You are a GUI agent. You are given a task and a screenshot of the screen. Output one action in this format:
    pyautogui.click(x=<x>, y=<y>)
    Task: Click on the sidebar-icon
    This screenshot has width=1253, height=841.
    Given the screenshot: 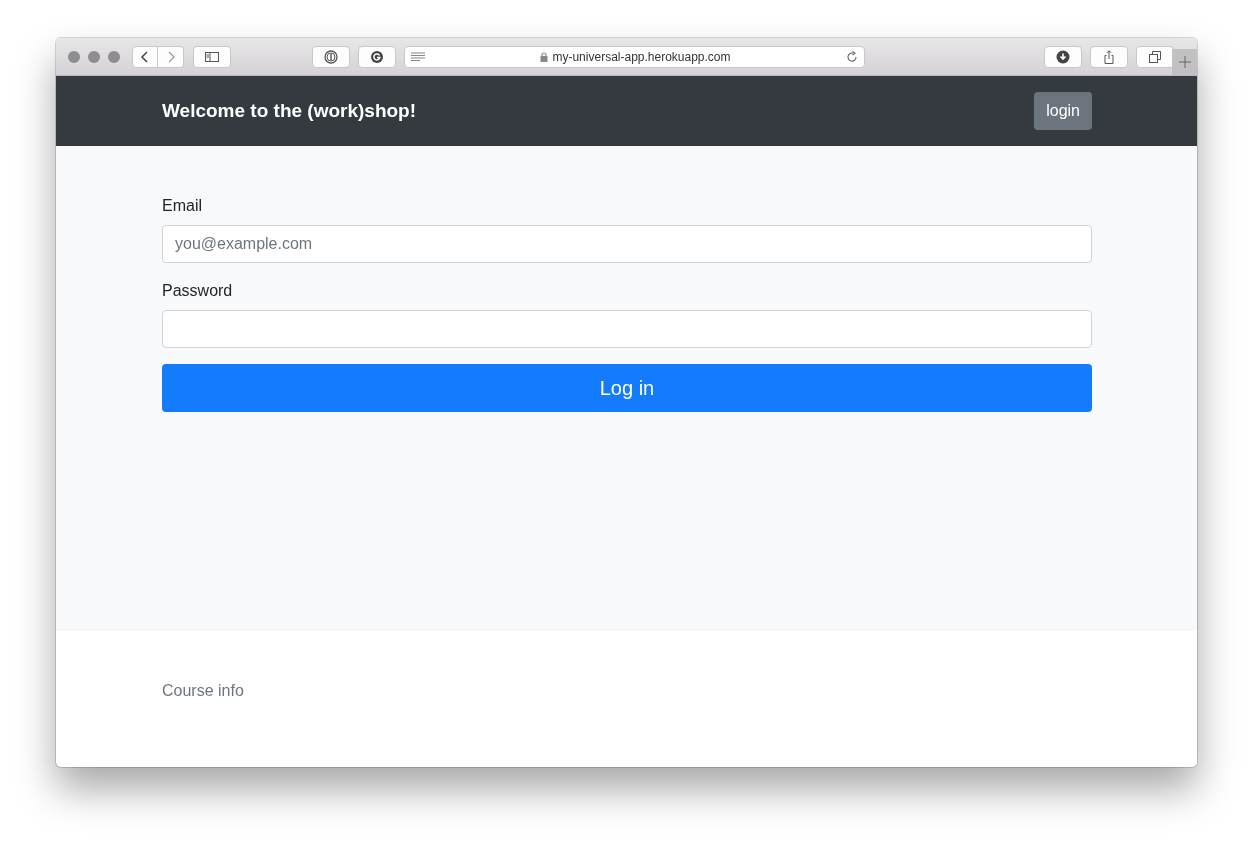 What is the action you would take?
    pyautogui.click(x=212, y=56)
    